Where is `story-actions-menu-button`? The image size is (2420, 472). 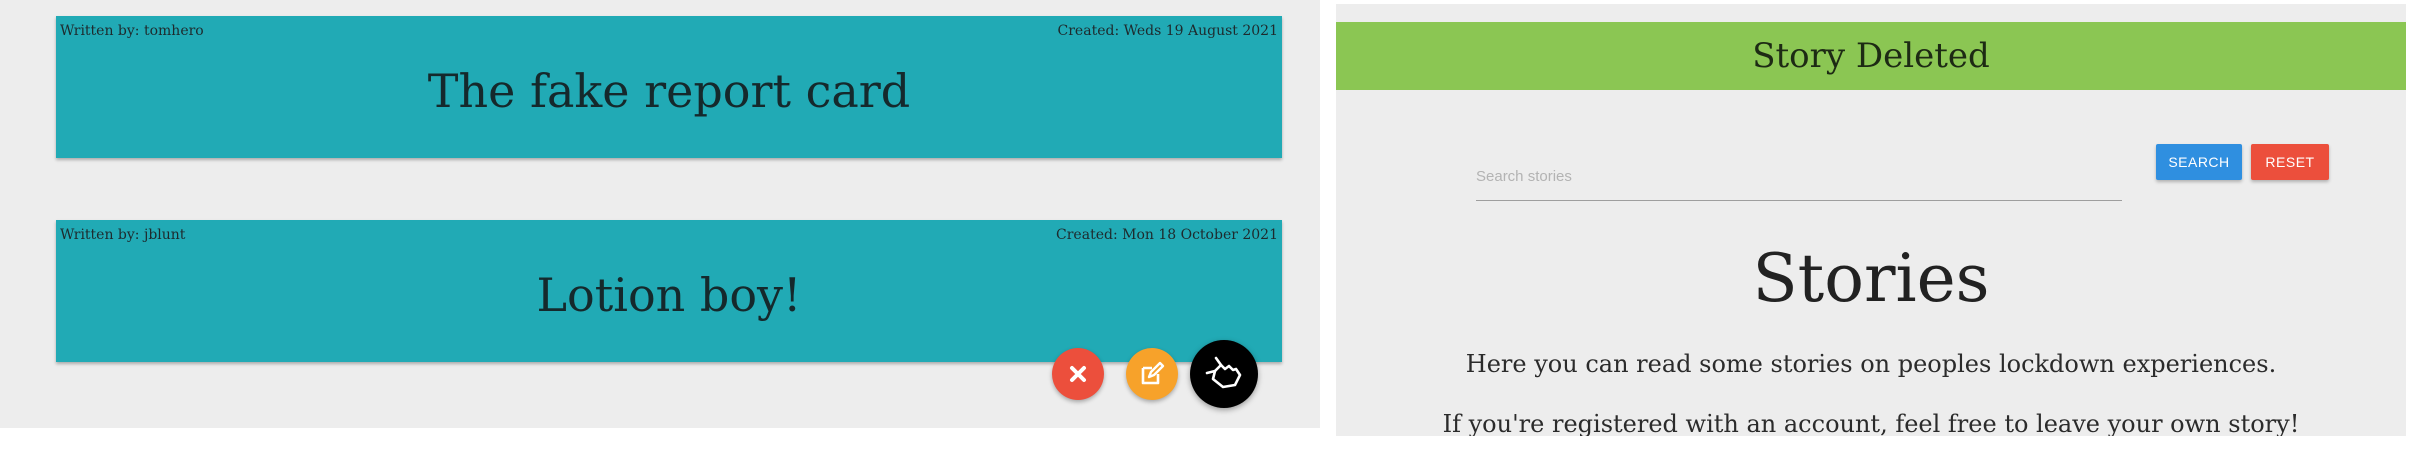
story-actions-menu-button is located at coordinates (1224, 374).